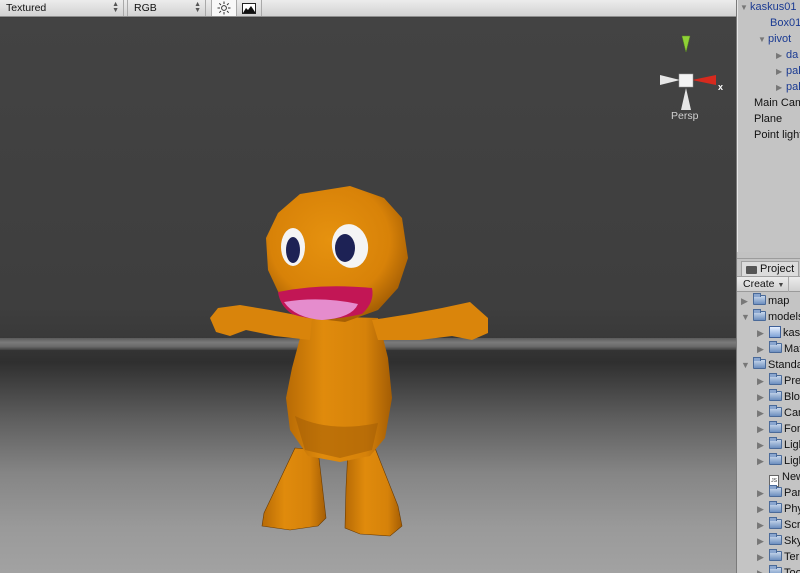  I want to click on gizmo-x-axis-cone, so click(704, 80).